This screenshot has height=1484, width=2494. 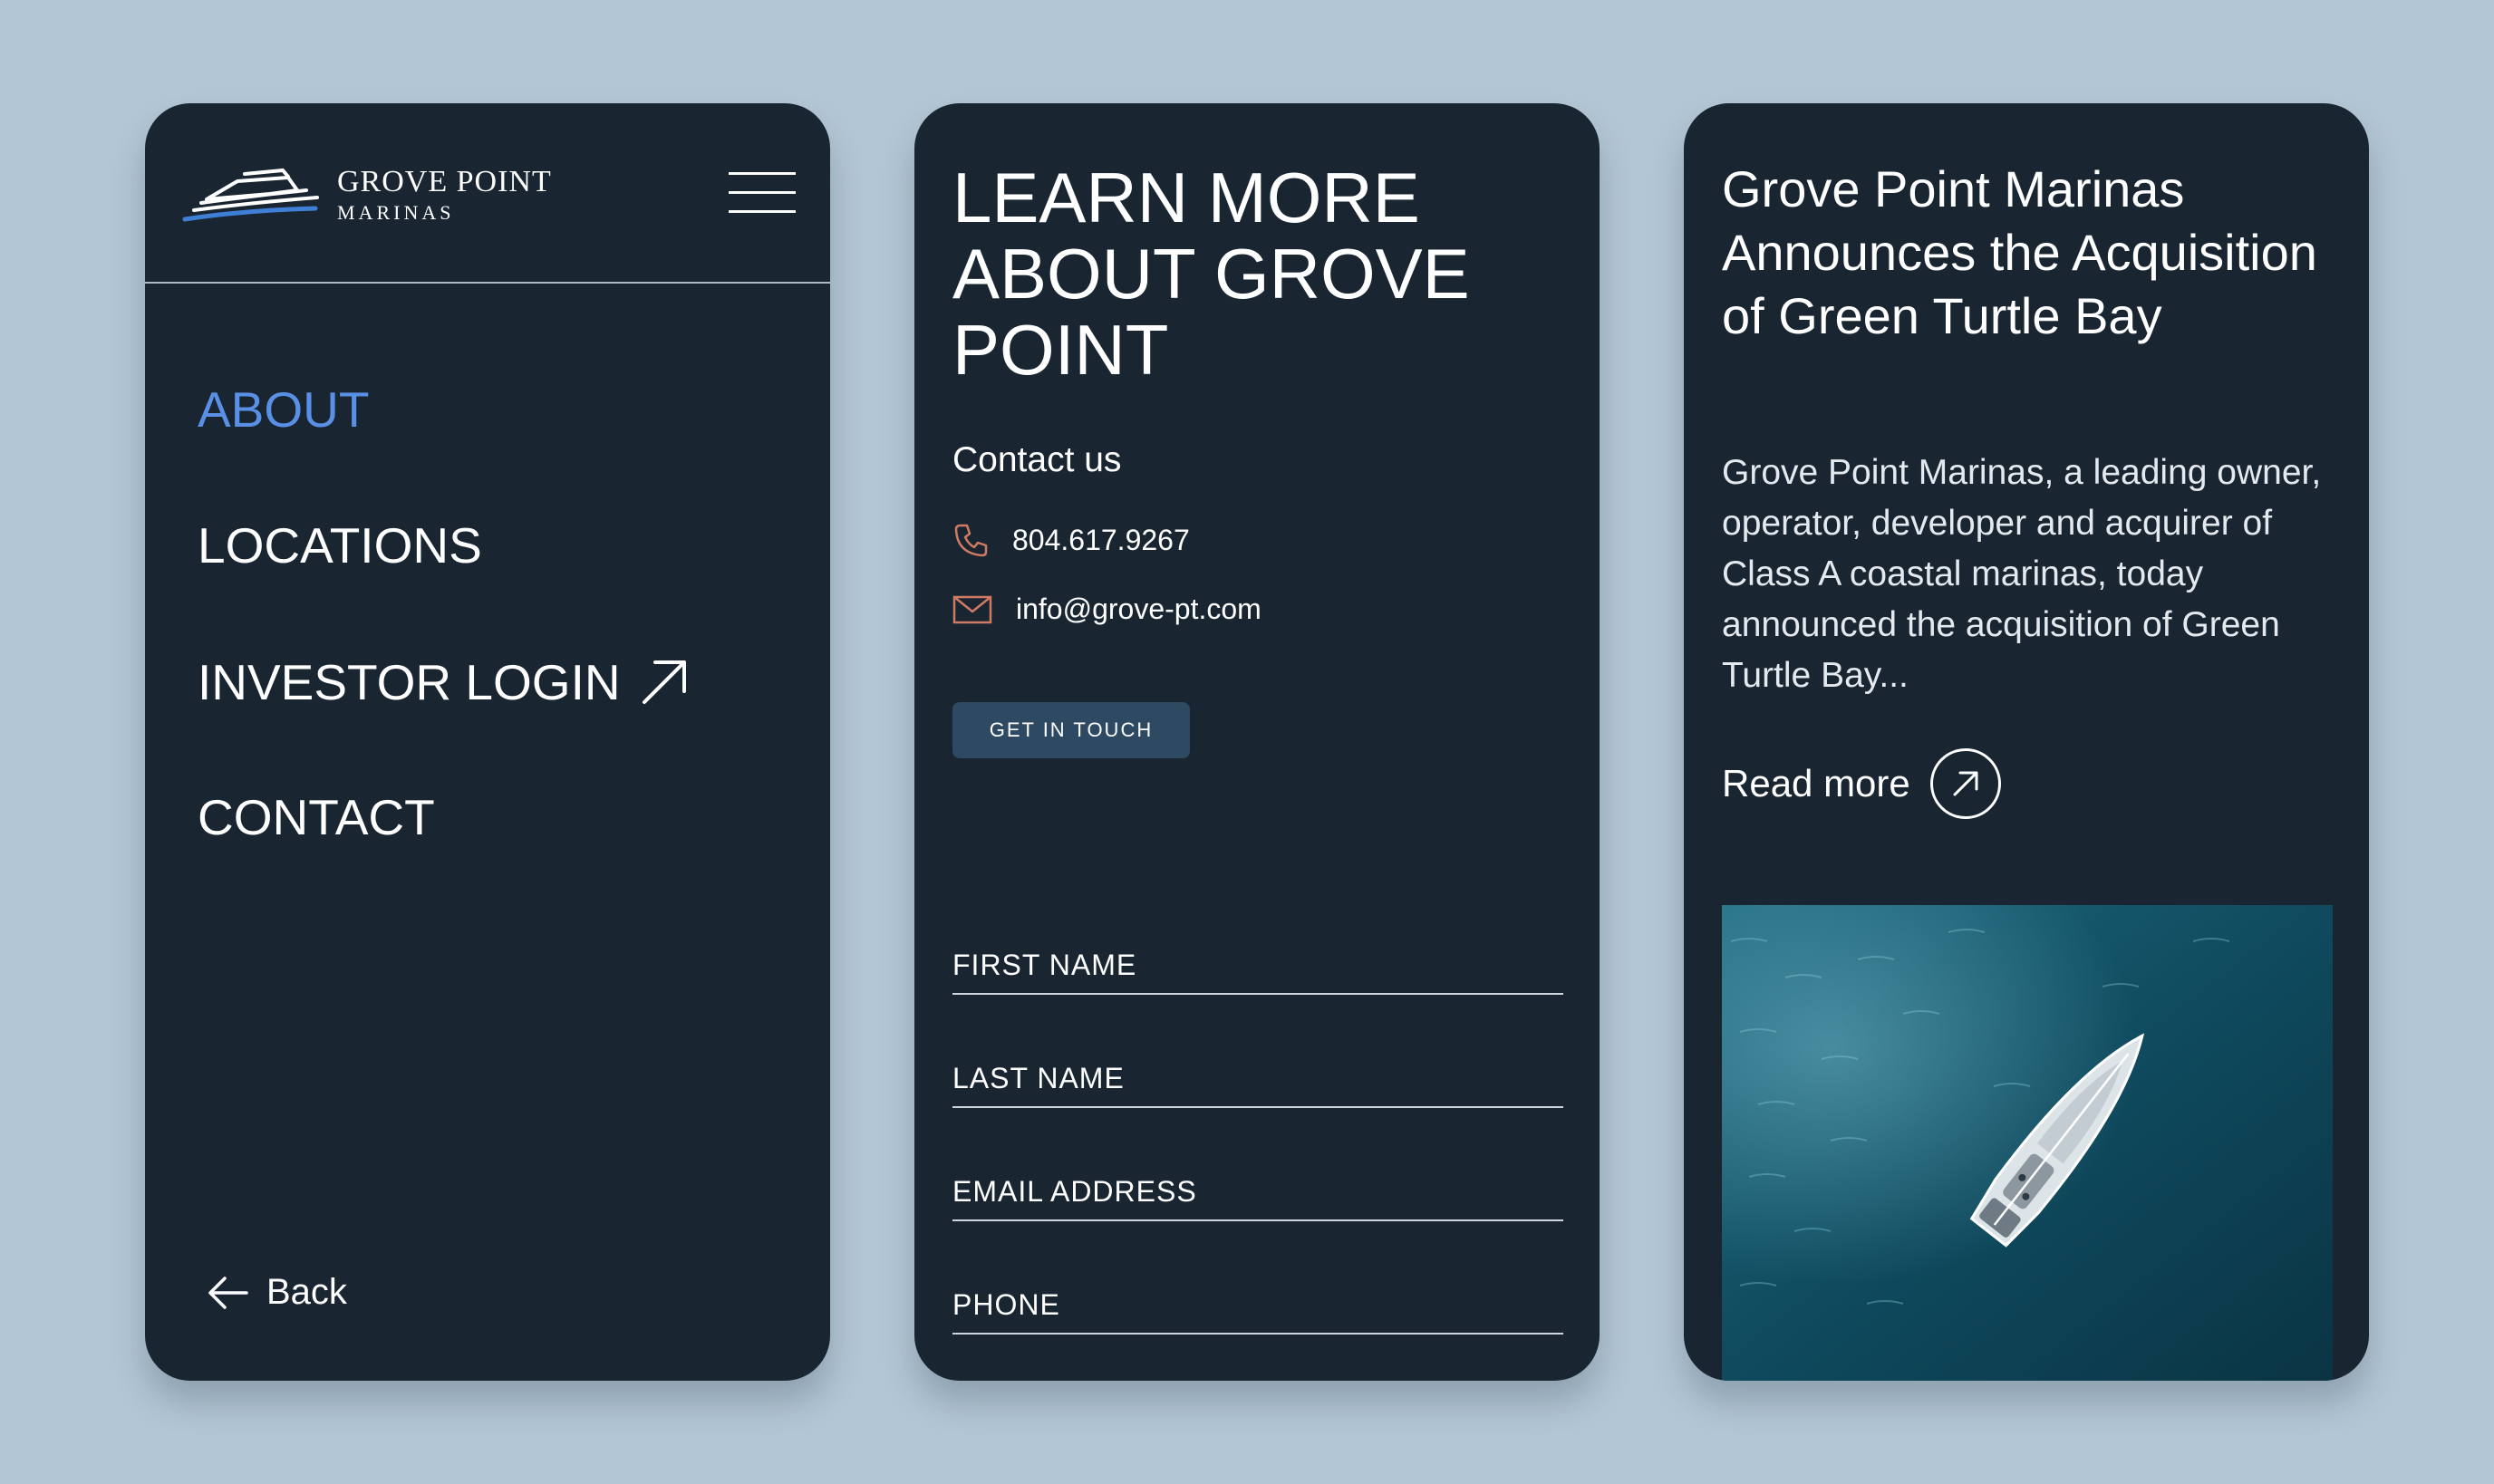 What do you see at coordinates (1211, 274) in the screenshot?
I see `page-title: LEARN MORE ABOUT GROVE POINT` at bounding box center [1211, 274].